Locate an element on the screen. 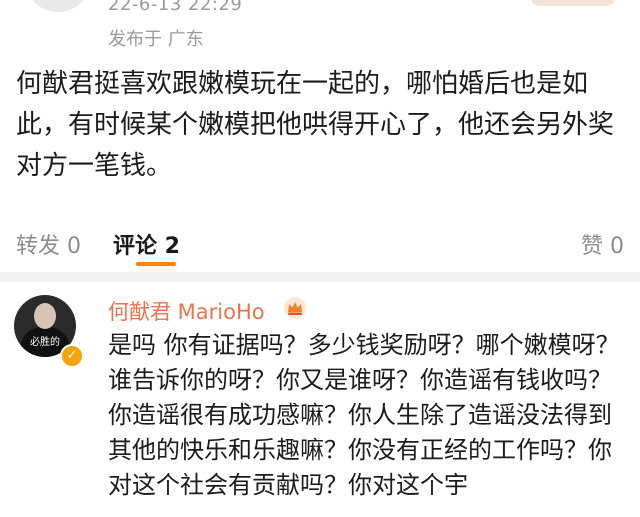 This screenshot has width=640, height=517. crown-icon is located at coordinates (295, 308).